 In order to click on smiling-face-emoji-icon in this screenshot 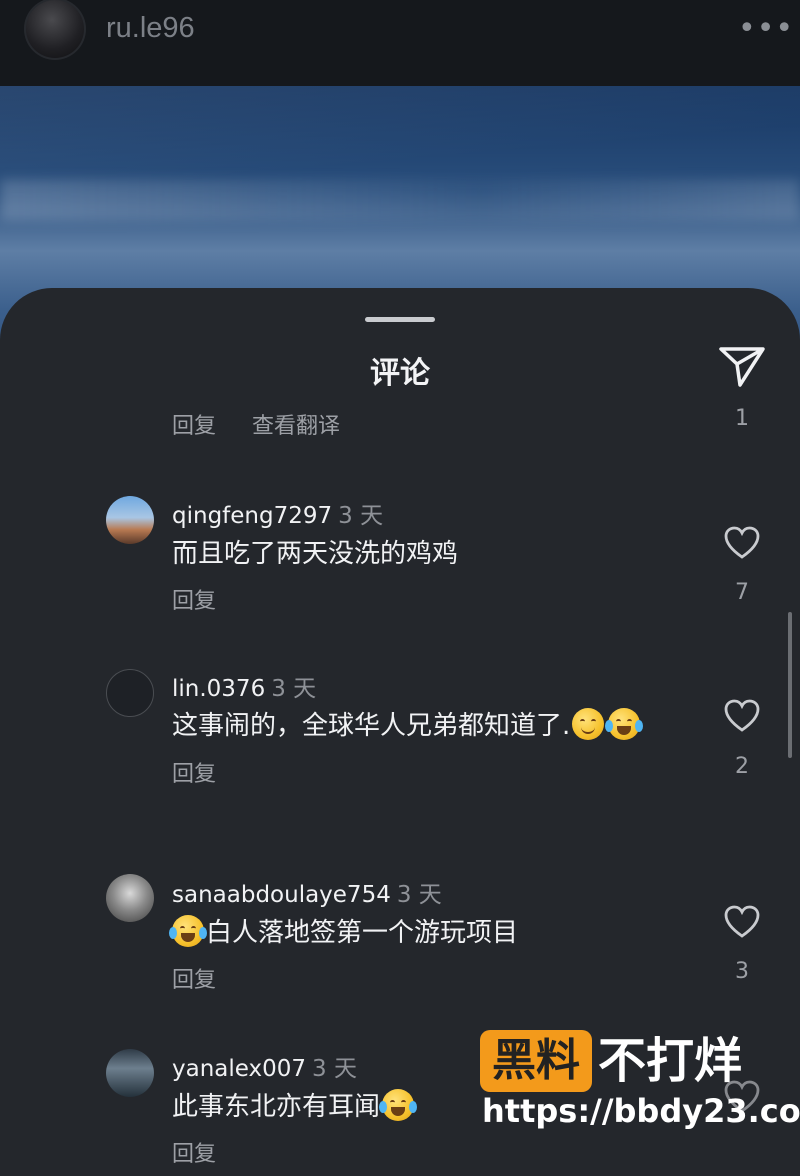, I will do `click(588, 724)`.